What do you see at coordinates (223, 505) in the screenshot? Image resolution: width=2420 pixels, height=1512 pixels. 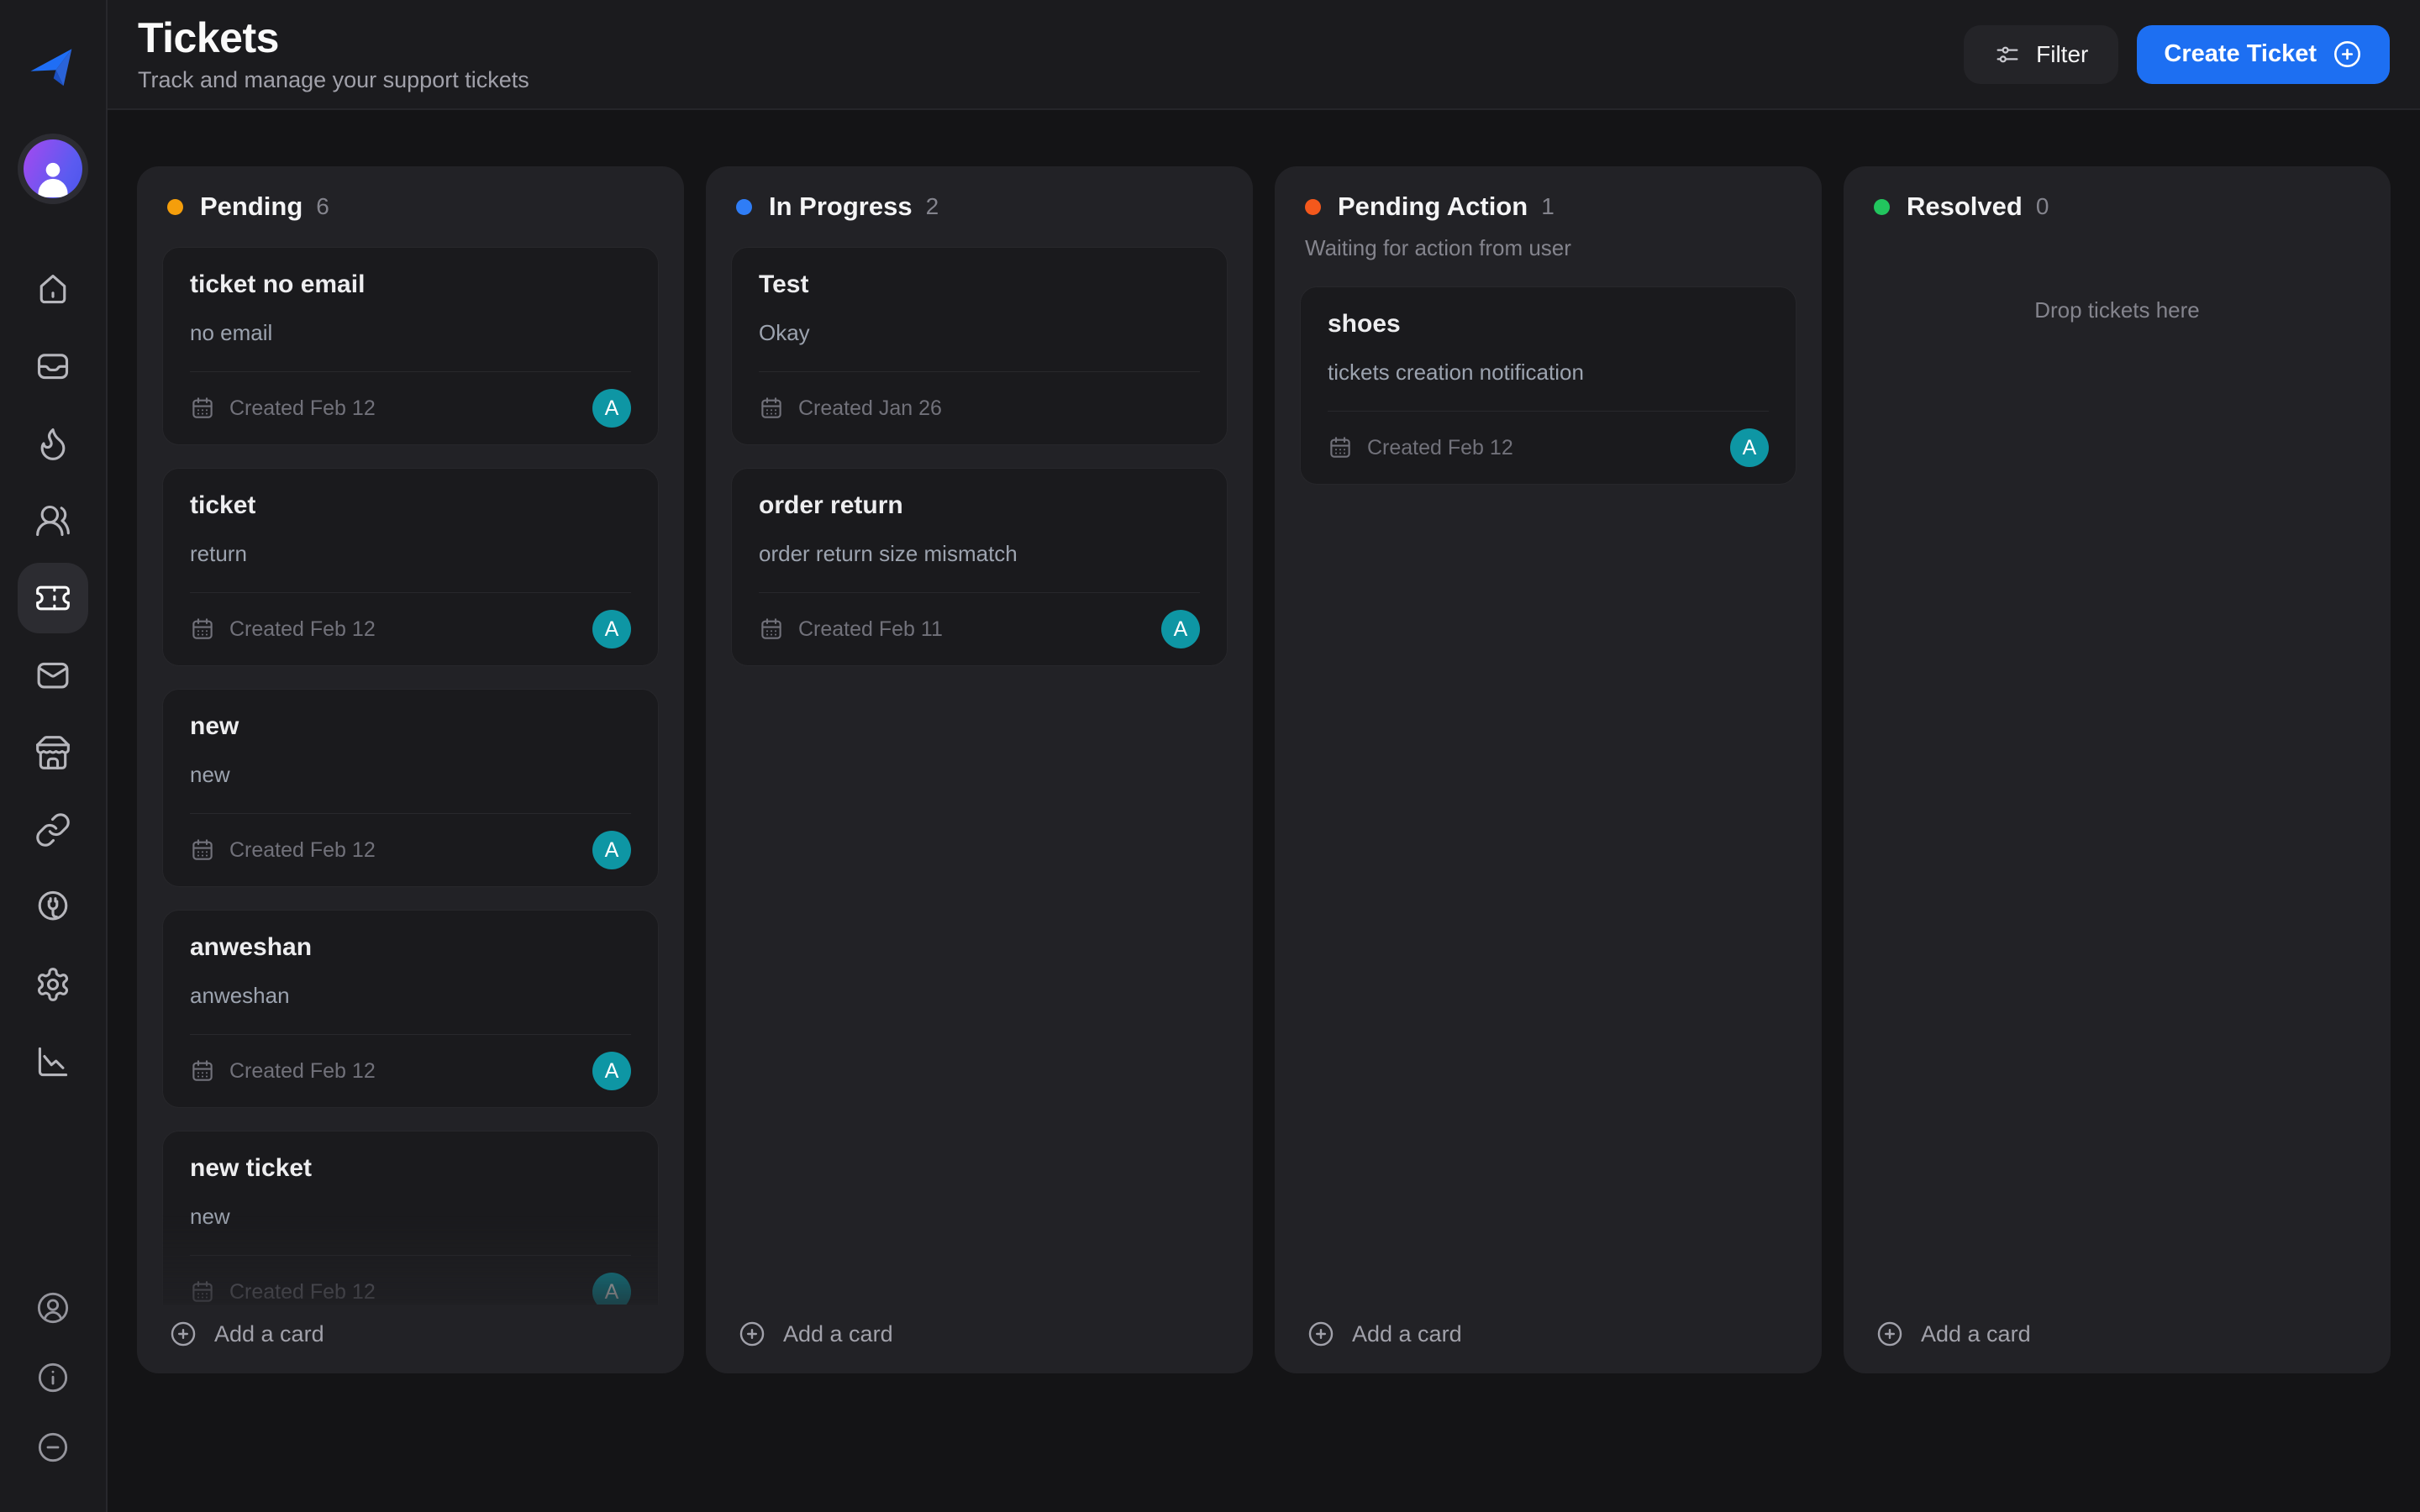 I see `ticket-title: ticket` at bounding box center [223, 505].